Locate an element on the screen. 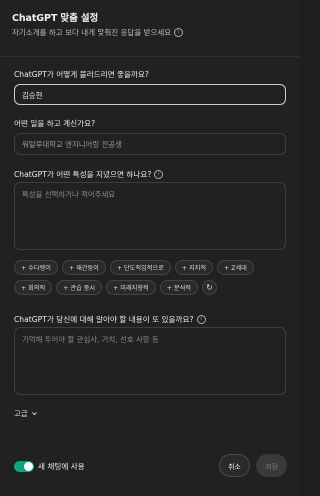 This screenshot has width=320, height=496. more-info-icon: i is located at coordinates (201, 319).